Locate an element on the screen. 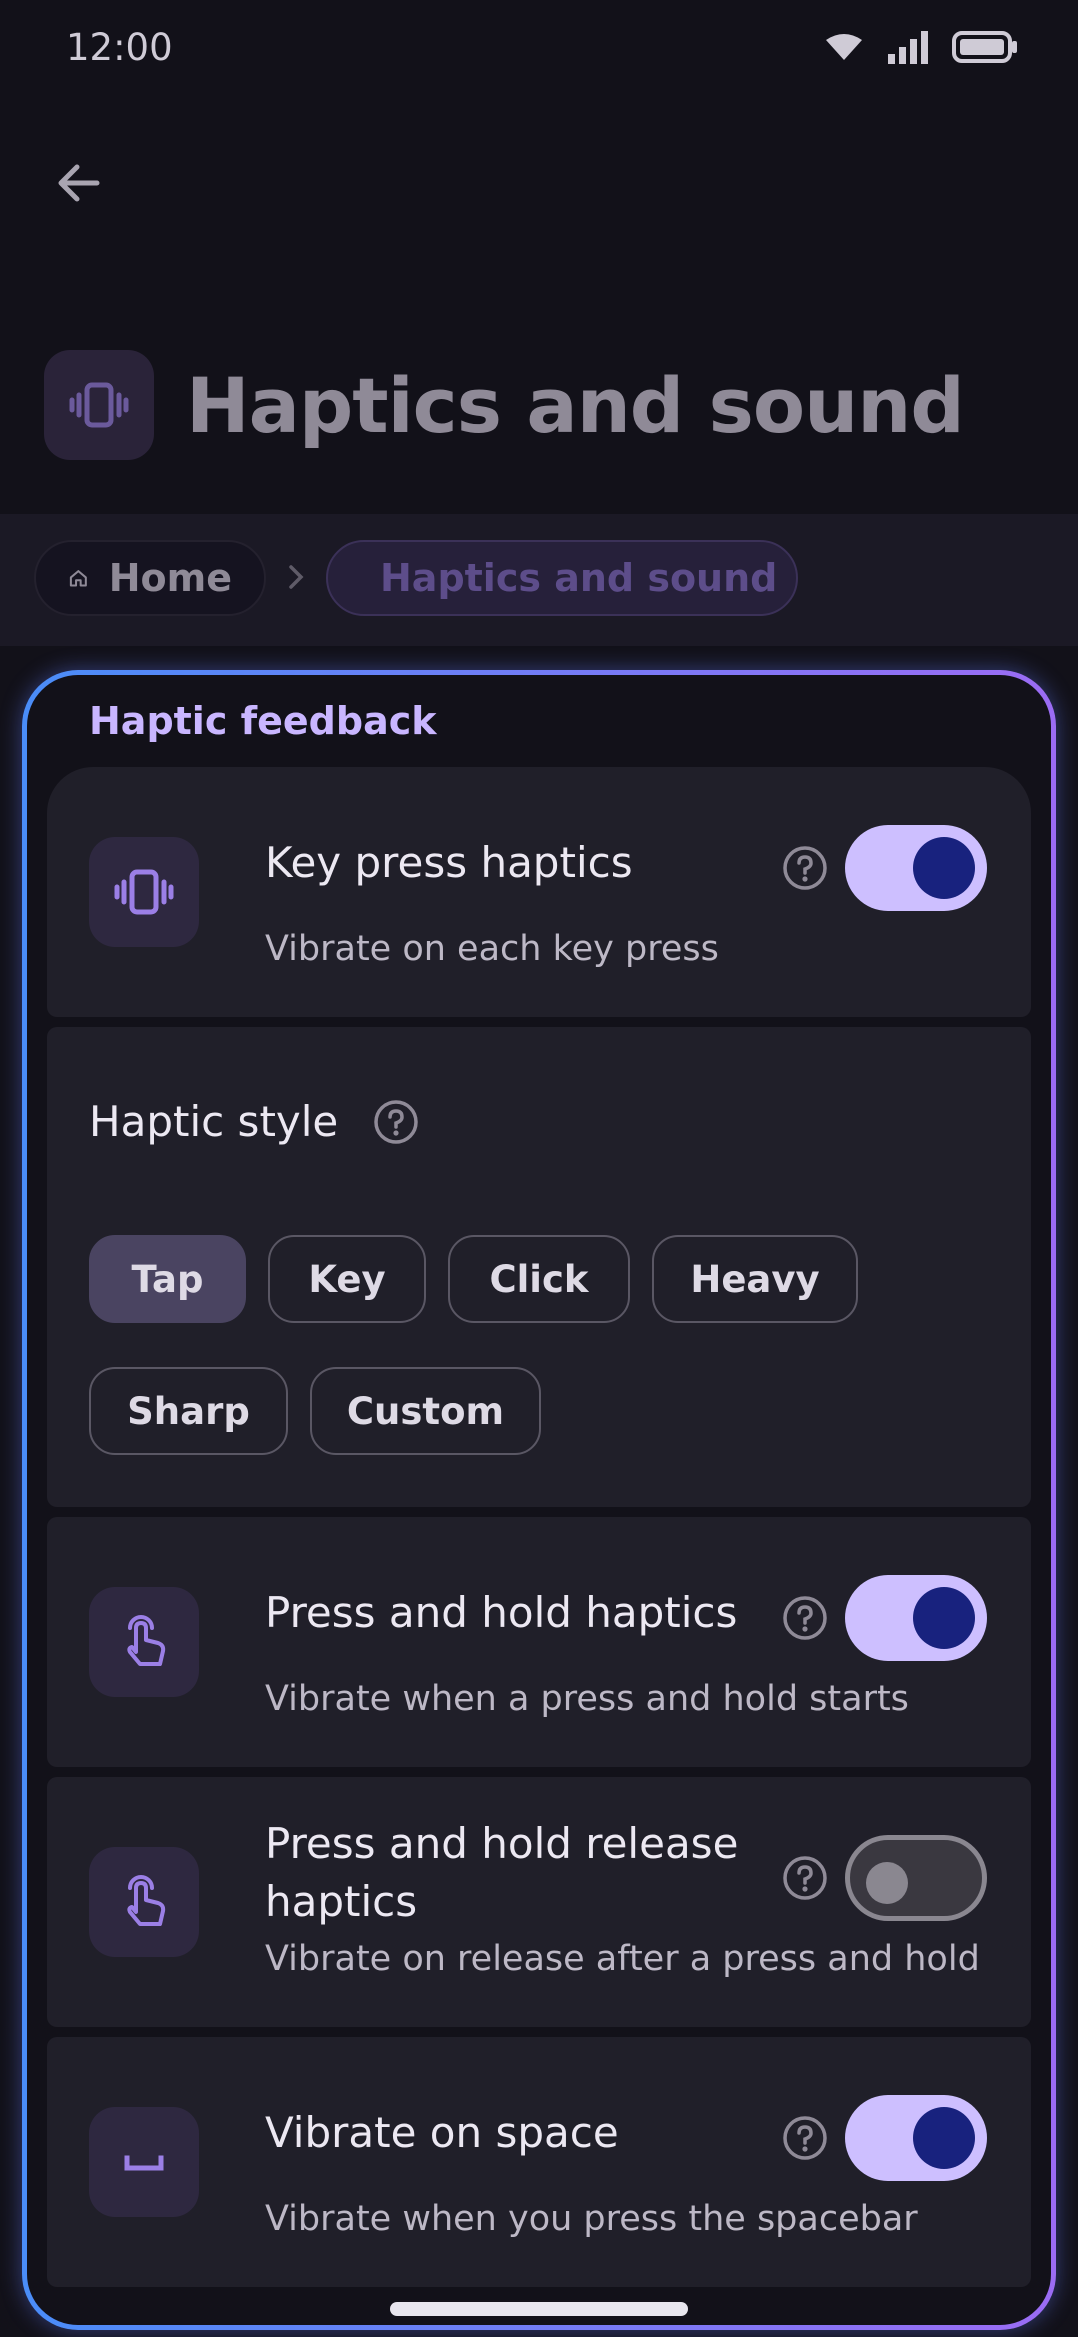  breadcrumb-current: Haptics and sound is located at coordinates (562, 578).